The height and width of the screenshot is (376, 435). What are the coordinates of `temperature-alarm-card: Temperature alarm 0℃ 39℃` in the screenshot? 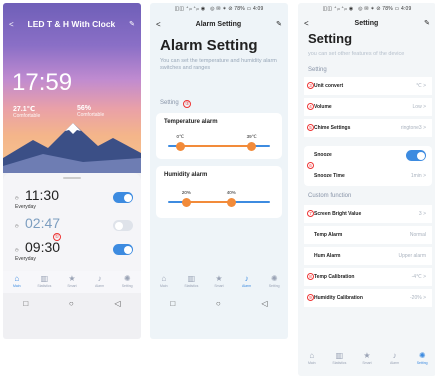 It's located at (219, 136).